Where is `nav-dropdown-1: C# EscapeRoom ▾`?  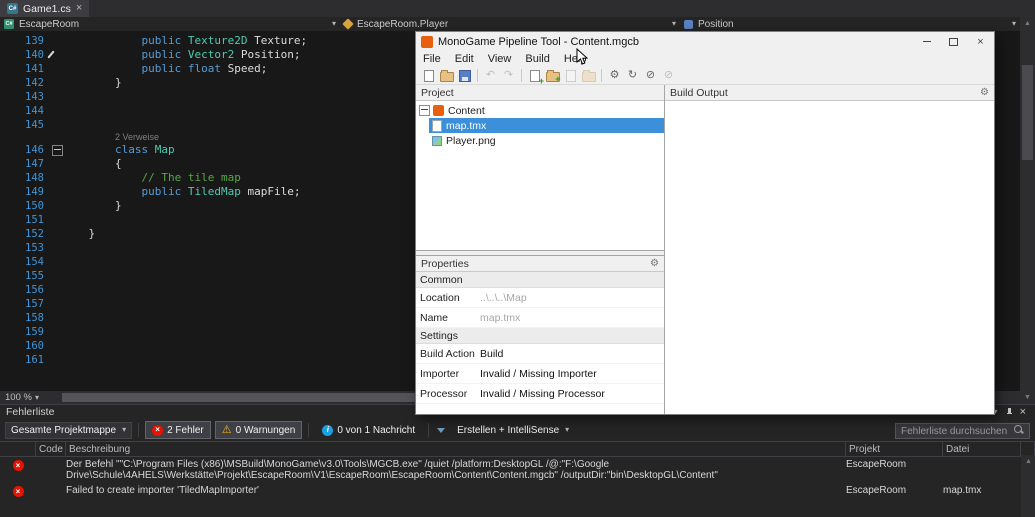 nav-dropdown-1: C# EscapeRoom ▾ is located at coordinates (170, 24).